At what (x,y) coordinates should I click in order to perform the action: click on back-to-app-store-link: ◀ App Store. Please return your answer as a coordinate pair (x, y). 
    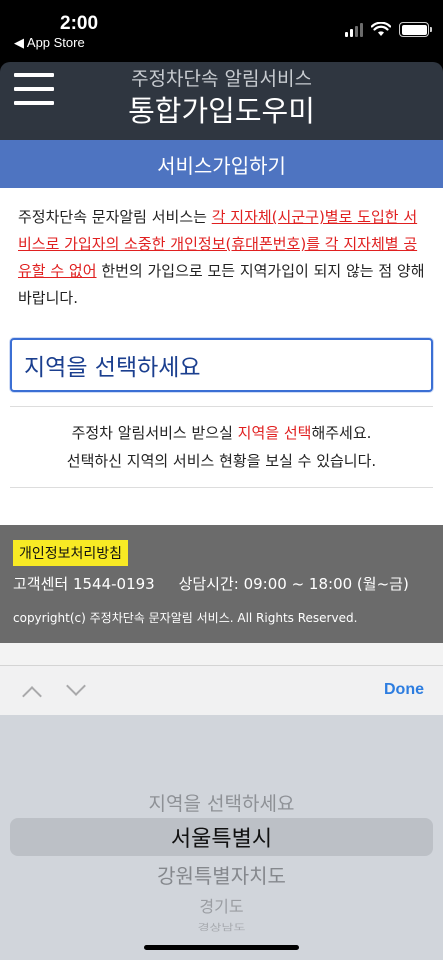
    Looking at the image, I should click on (49, 43).